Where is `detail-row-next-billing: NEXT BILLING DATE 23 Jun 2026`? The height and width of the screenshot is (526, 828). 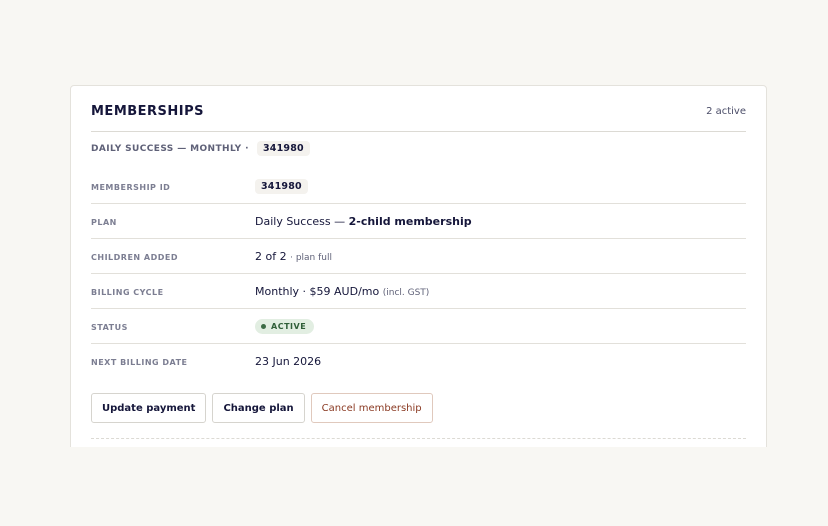 detail-row-next-billing: NEXT BILLING DATE 23 Jun 2026 is located at coordinates (418, 361).